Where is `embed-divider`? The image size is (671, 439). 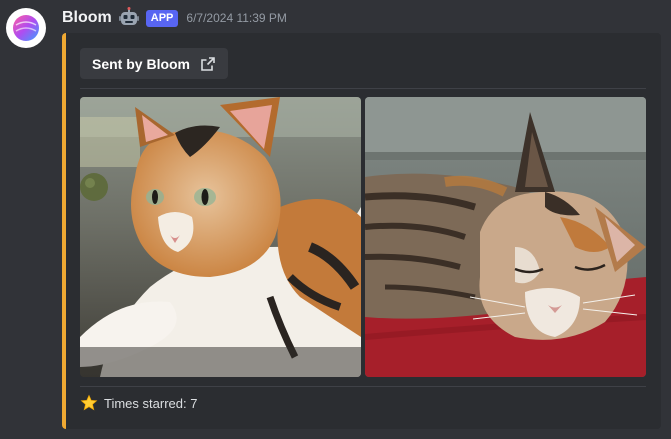 embed-divider is located at coordinates (363, 88).